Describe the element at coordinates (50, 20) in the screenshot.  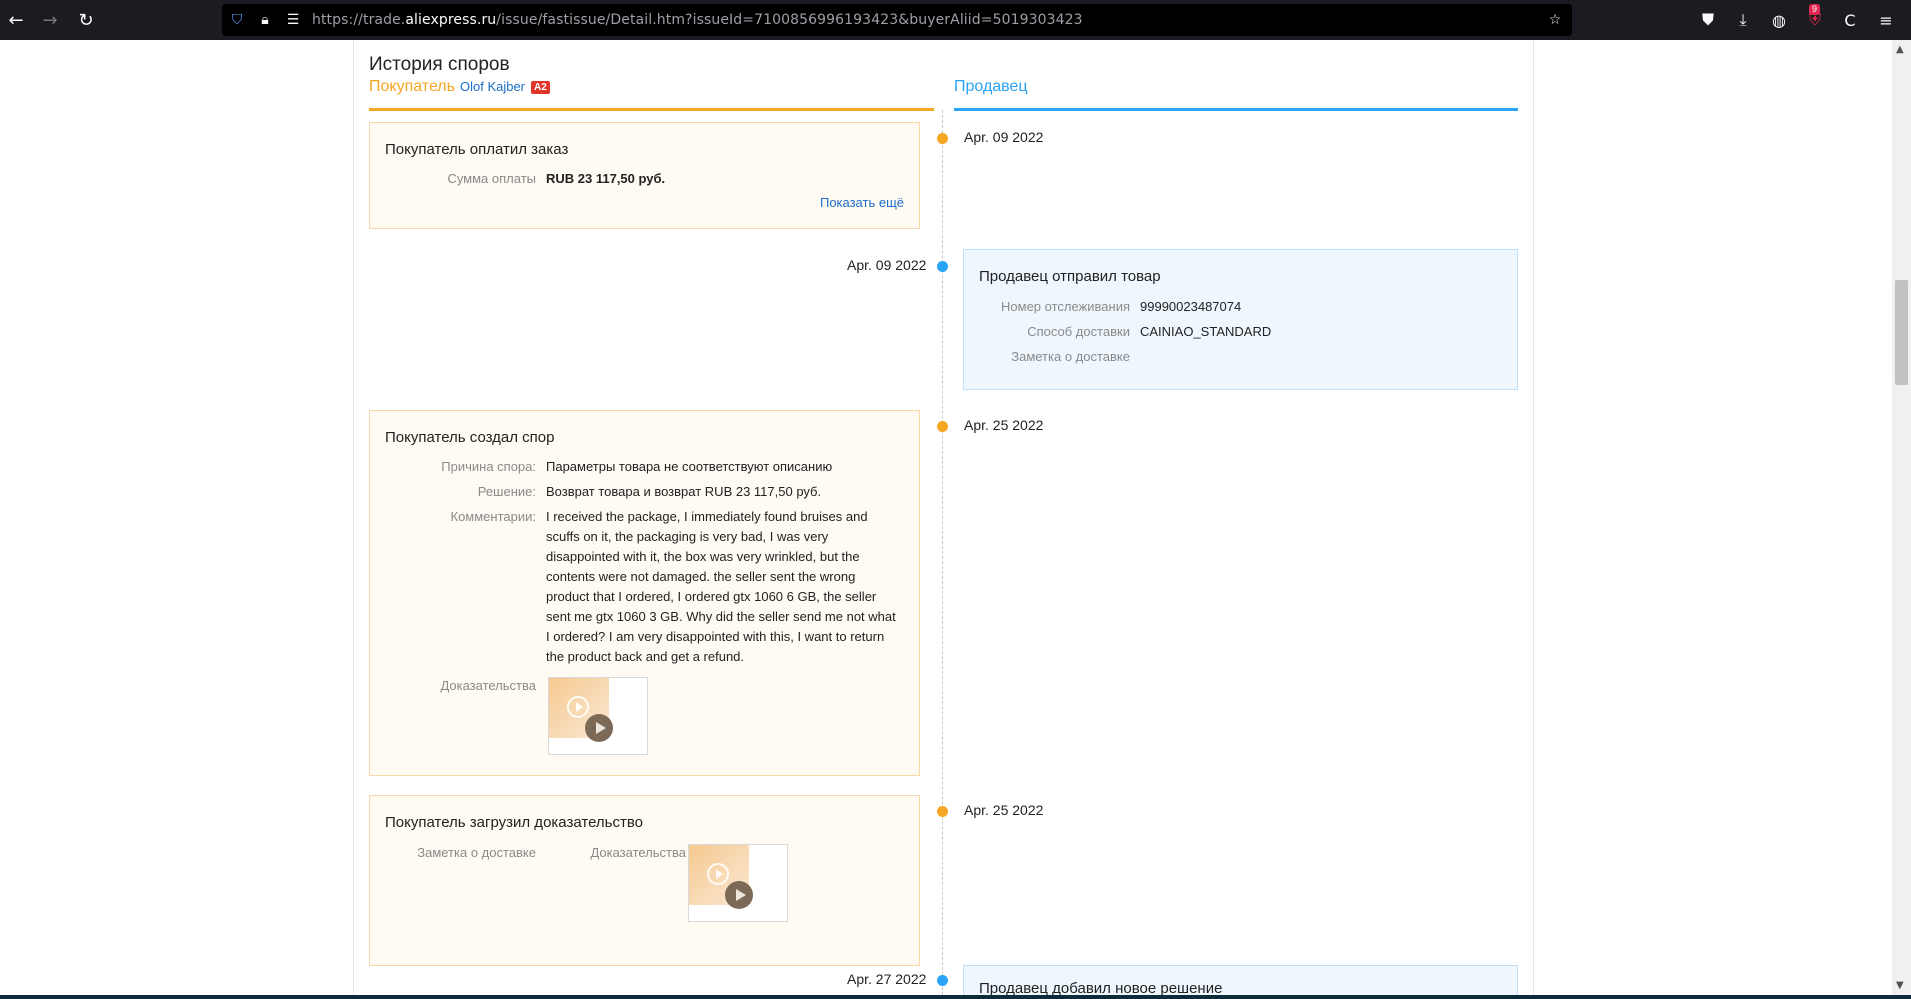
I see `forward-icon: →` at that location.